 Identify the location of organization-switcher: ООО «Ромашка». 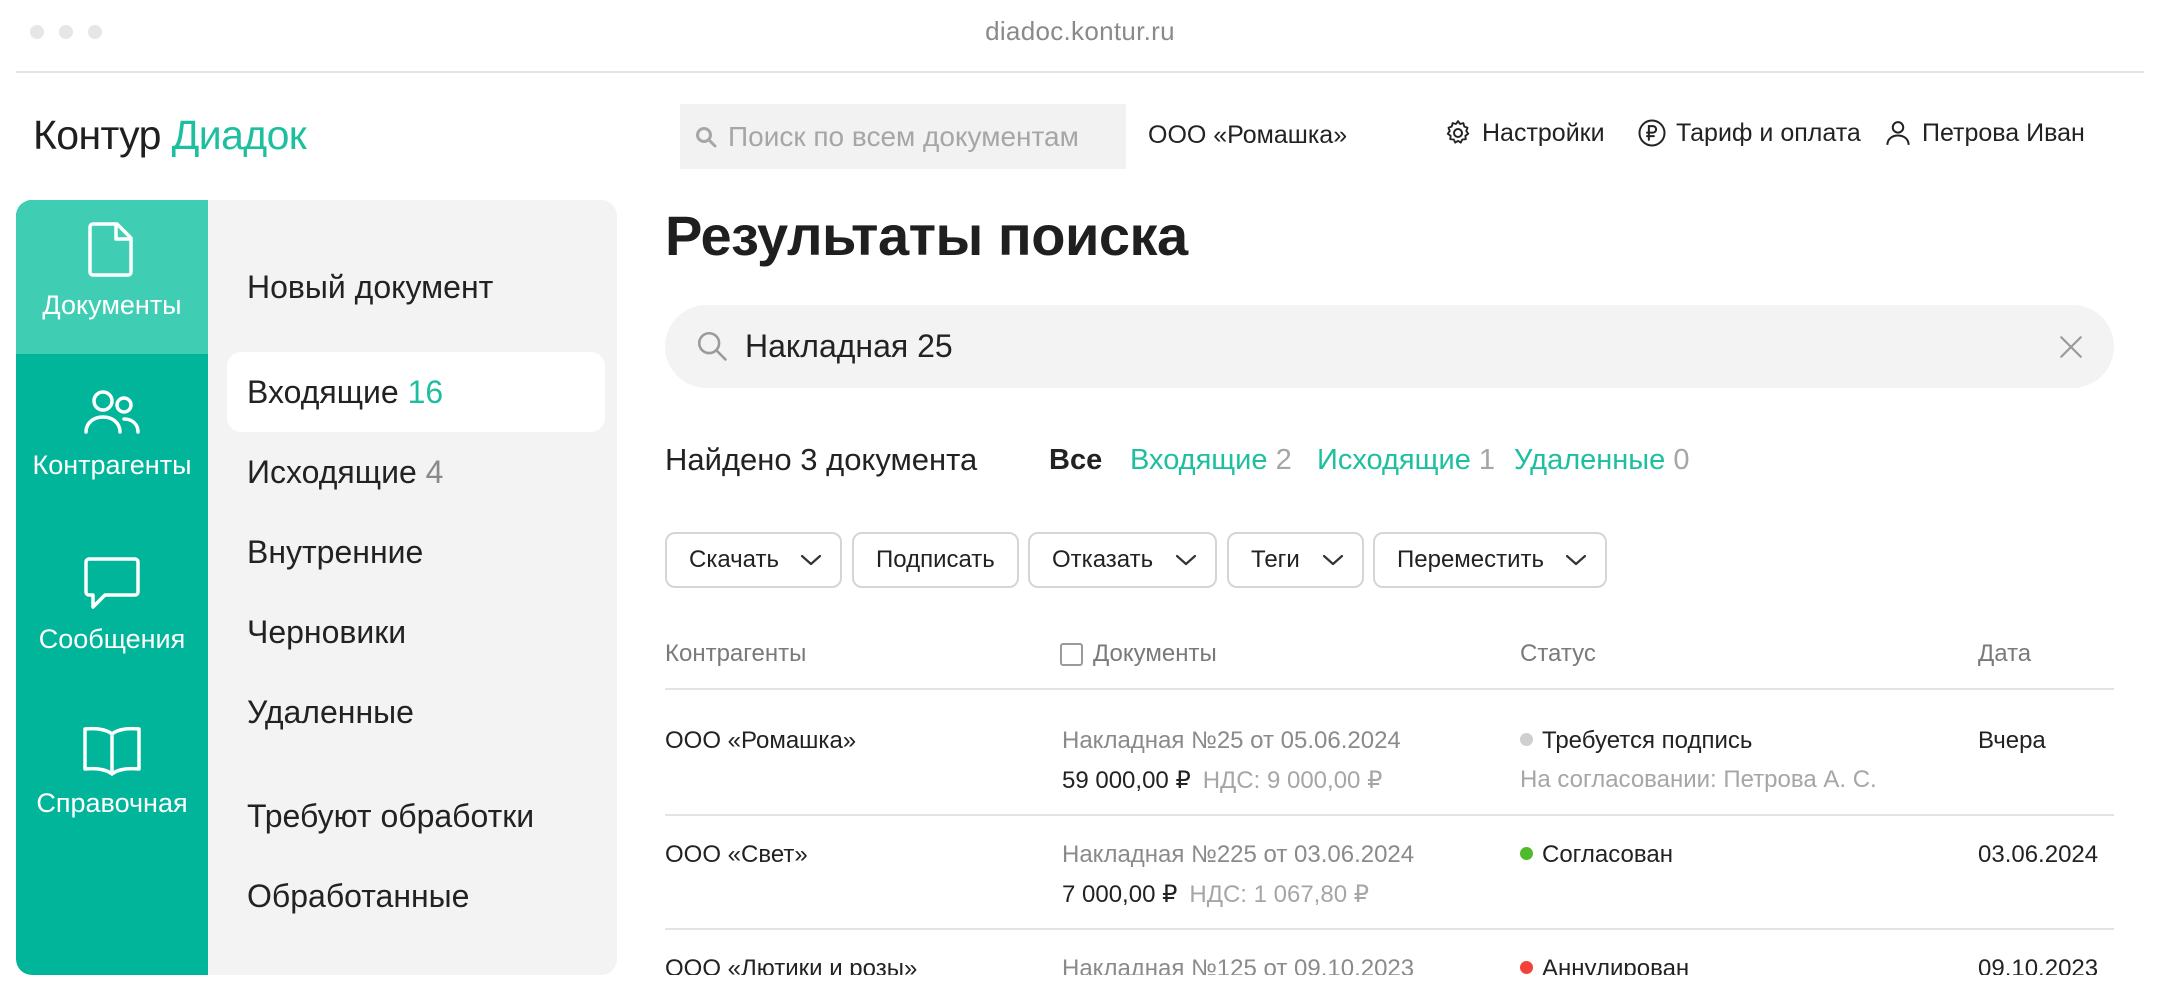
(1247, 135).